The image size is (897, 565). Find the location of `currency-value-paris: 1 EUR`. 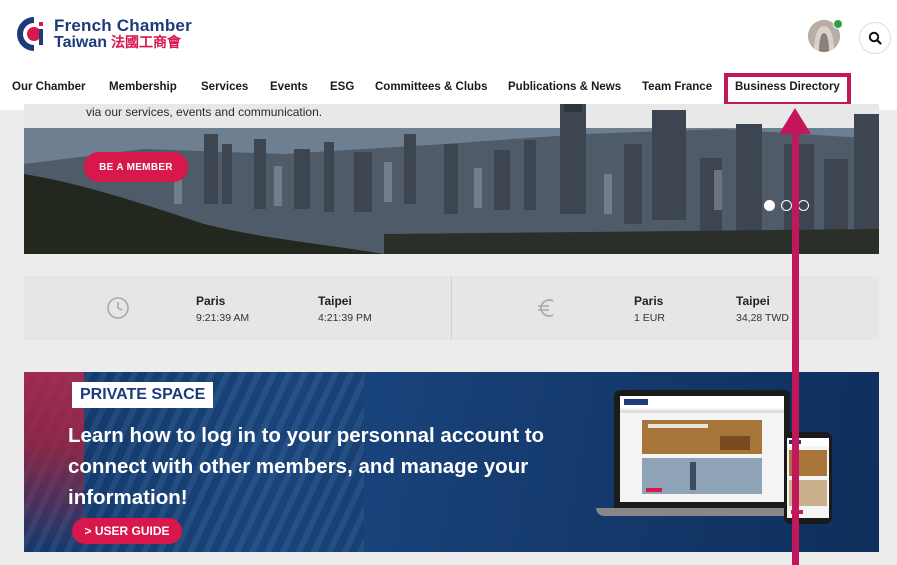

currency-value-paris: 1 EUR is located at coordinates (649, 318).